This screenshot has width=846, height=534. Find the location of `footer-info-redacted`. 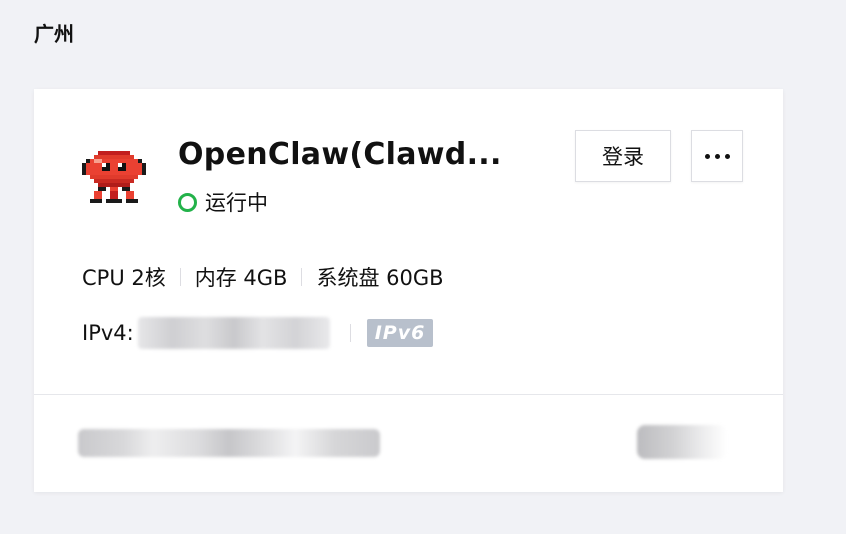

footer-info-redacted is located at coordinates (229, 443).